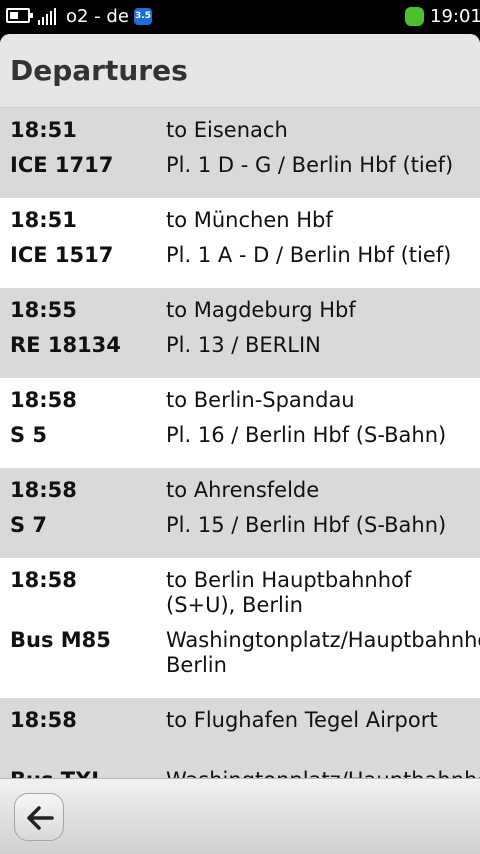 The height and width of the screenshot is (854, 480). What do you see at coordinates (29, 435) in the screenshot?
I see `train-name: S 5` at bounding box center [29, 435].